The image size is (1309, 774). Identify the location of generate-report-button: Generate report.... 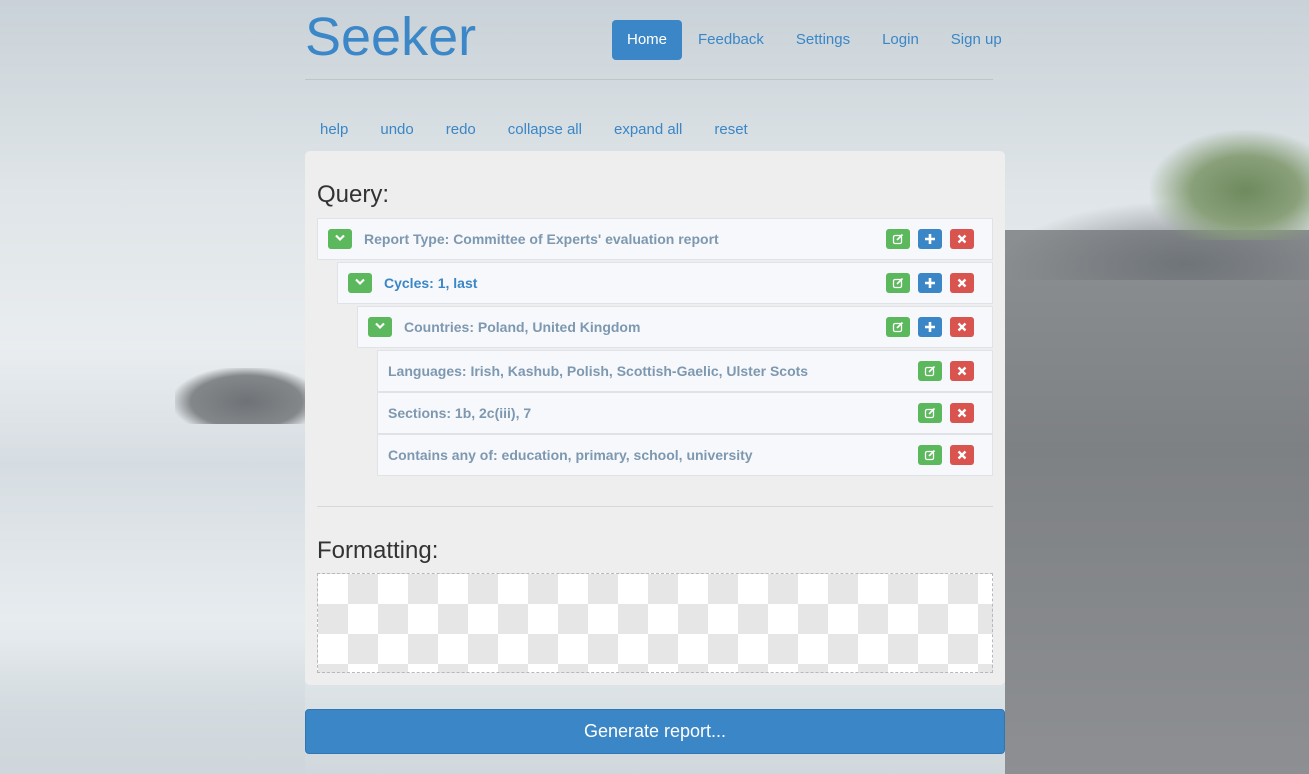
(655, 731).